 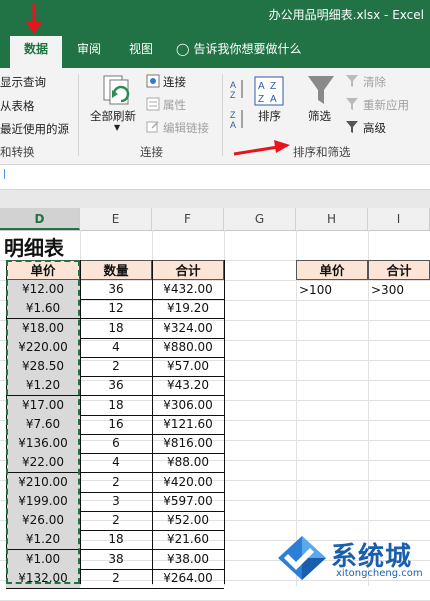 What do you see at coordinates (222, 115) in the screenshot?
I see `ribbon-separator` at bounding box center [222, 115].